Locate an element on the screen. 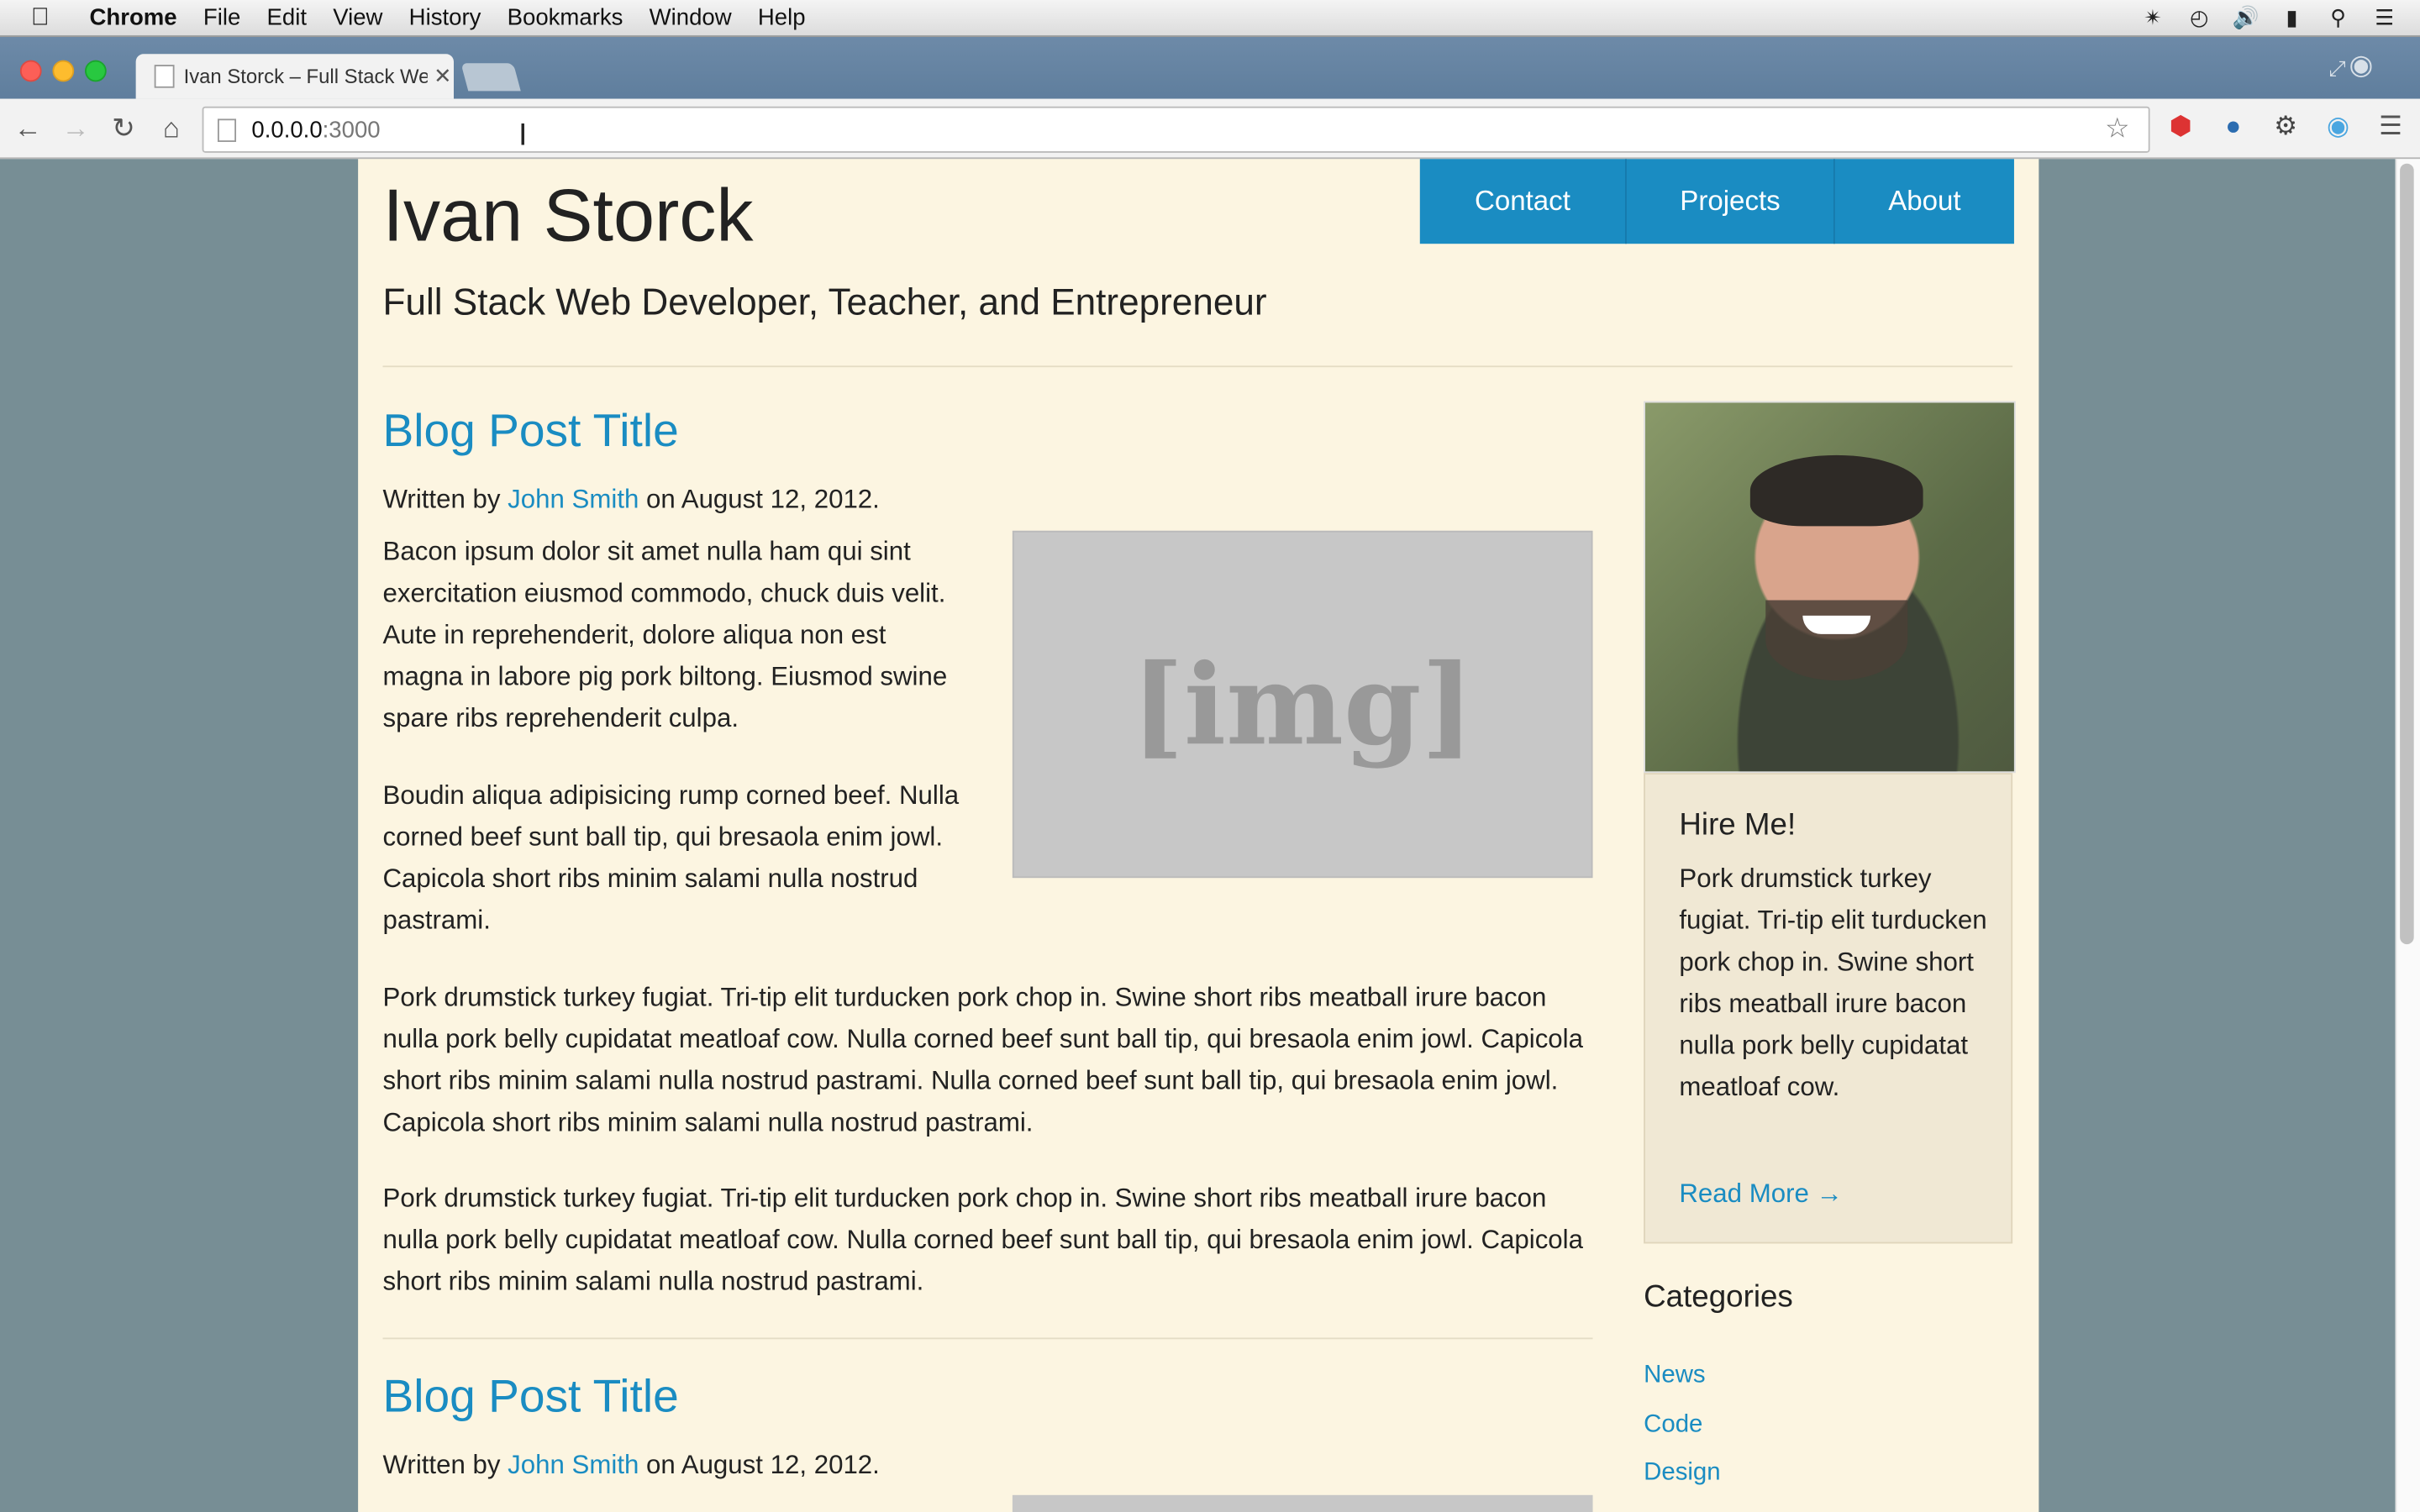  url-port: :3000 is located at coordinates (352, 129).